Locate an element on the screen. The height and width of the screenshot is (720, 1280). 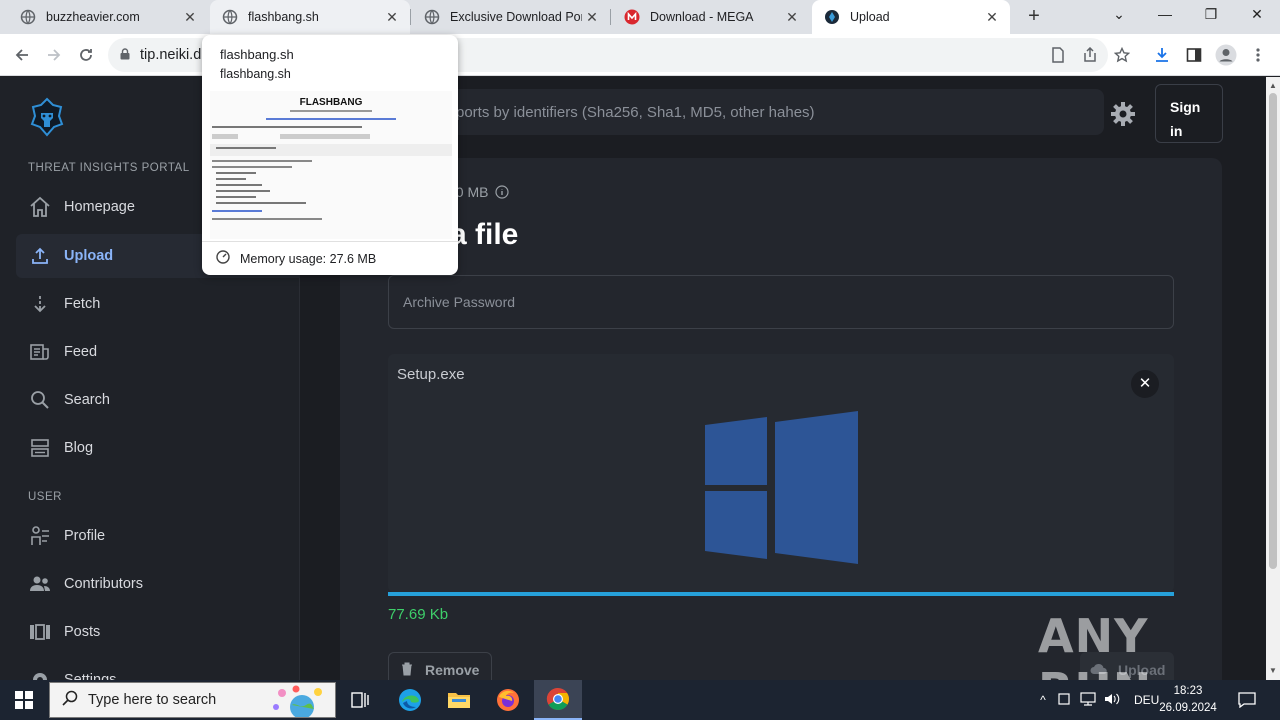
forward-button is located at coordinates (54, 55).